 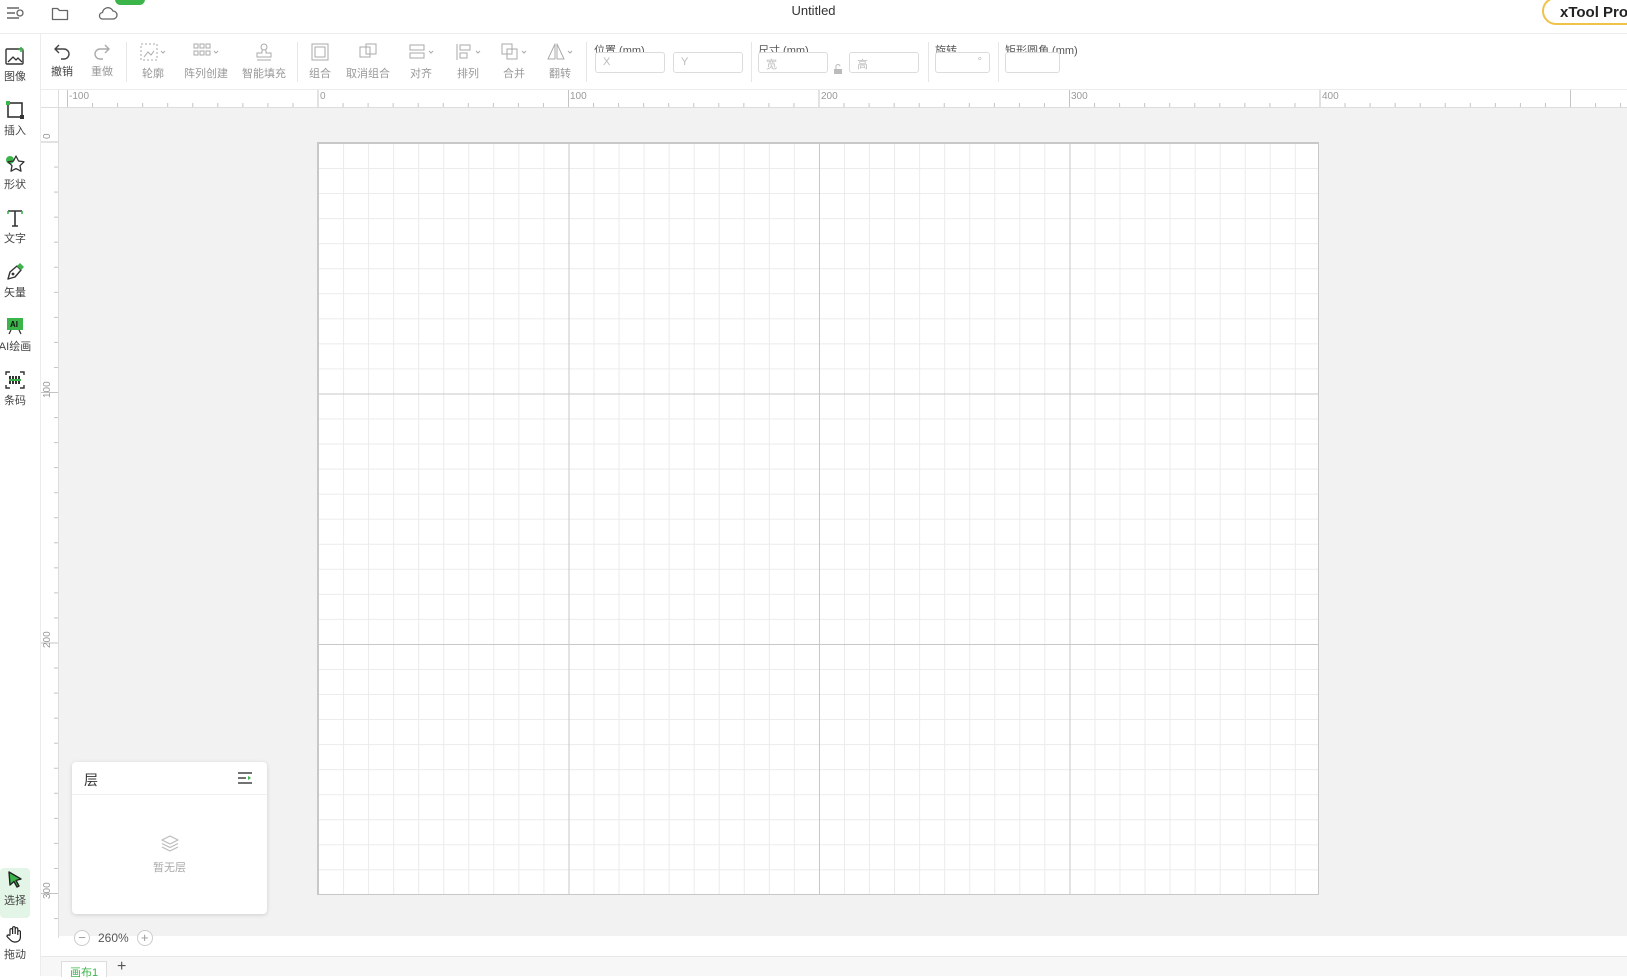 What do you see at coordinates (15, 326) in the screenshot?
I see `ai-icon: AI` at bounding box center [15, 326].